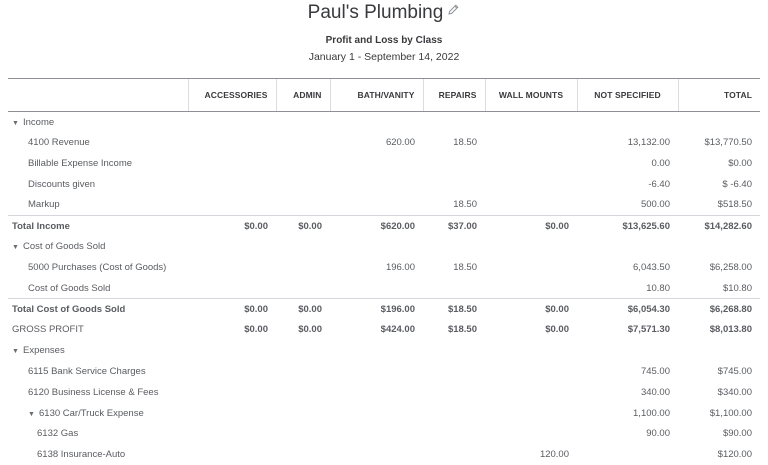 Image resolution: width=768 pixels, height=465 pixels. What do you see at coordinates (719, 433) in the screenshot?
I see `amount-cell: $90.00` at bounding box center [719, 433].